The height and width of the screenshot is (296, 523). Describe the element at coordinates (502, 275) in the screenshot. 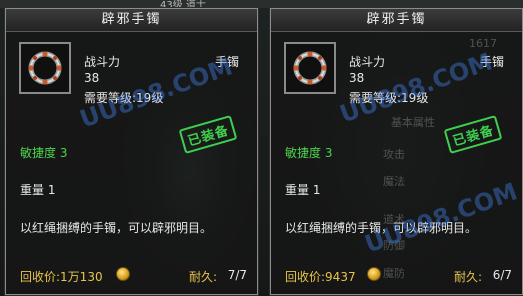

I see `durability-value: 6/7` at that location.